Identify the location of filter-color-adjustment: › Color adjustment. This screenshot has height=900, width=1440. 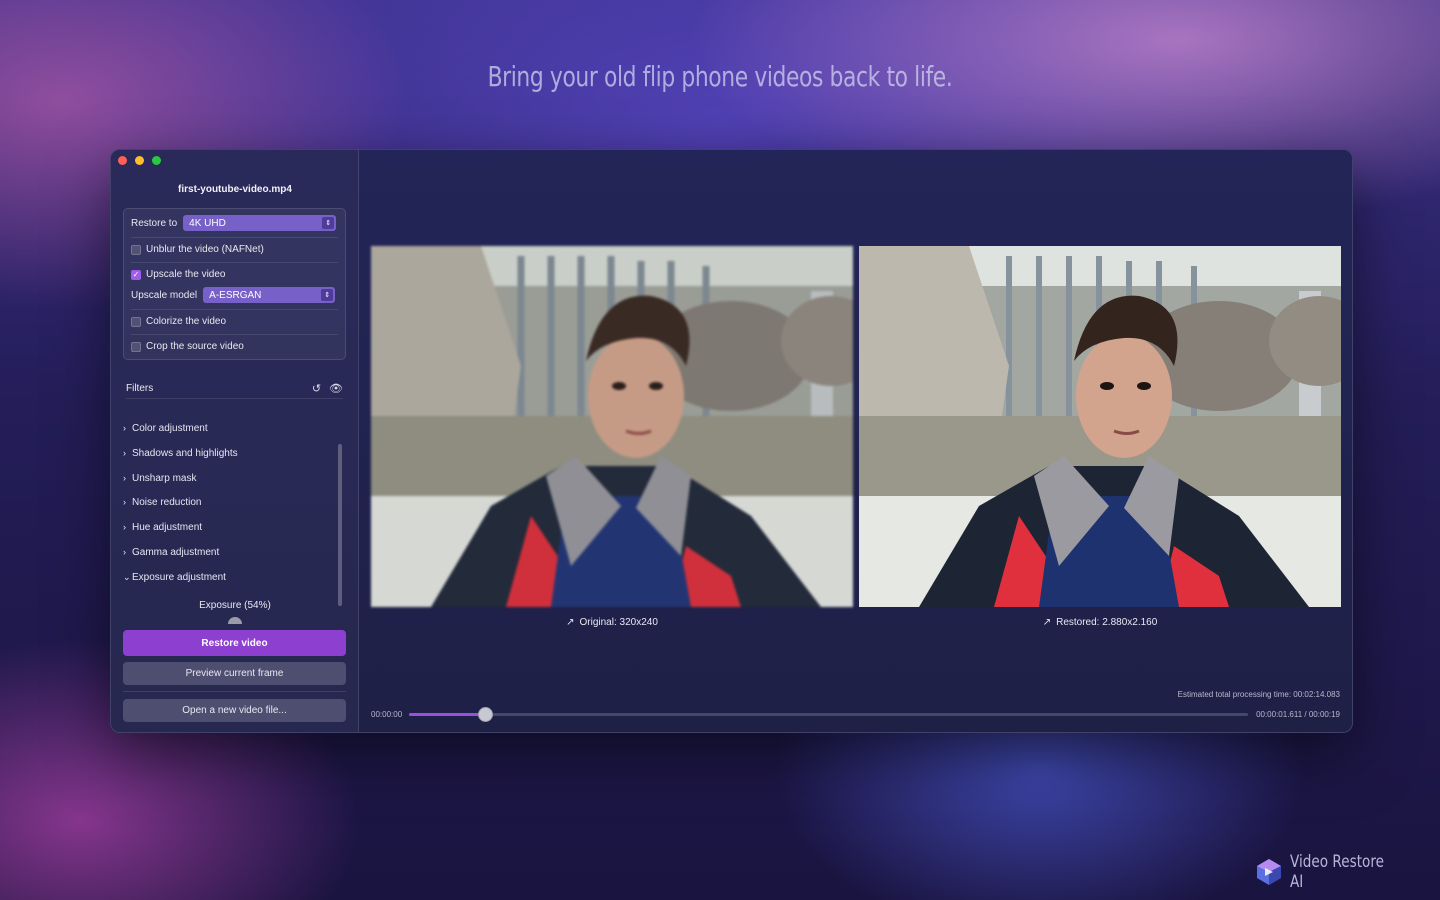
(165, 428).